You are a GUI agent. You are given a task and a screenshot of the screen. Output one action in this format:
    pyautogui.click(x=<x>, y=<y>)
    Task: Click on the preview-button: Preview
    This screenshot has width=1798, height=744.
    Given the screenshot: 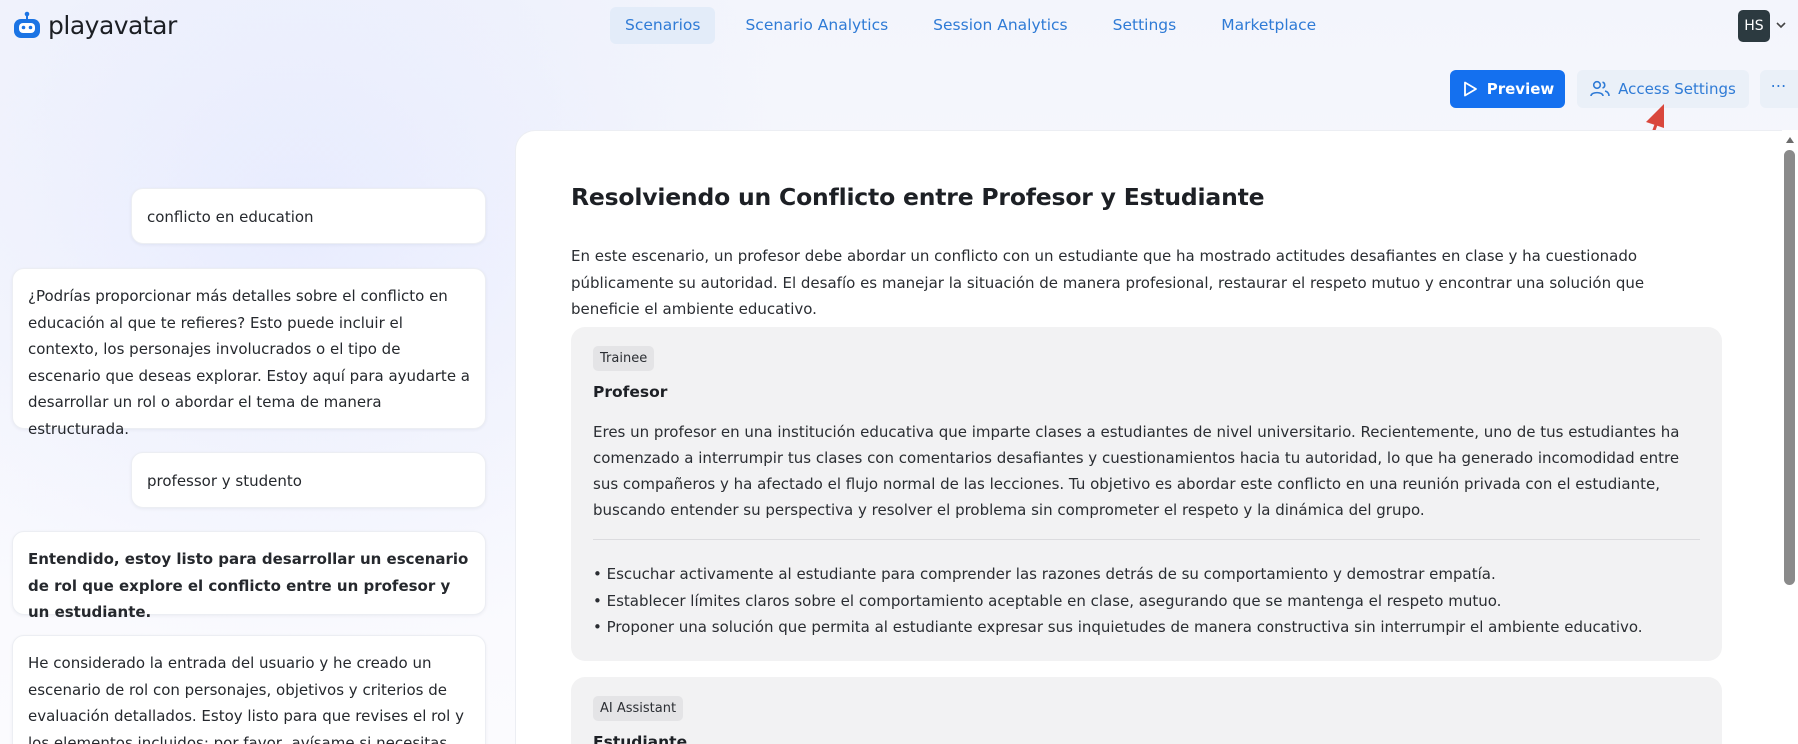 What is the action you would take?
    pyautogui.click(x=1507, y=89)
    